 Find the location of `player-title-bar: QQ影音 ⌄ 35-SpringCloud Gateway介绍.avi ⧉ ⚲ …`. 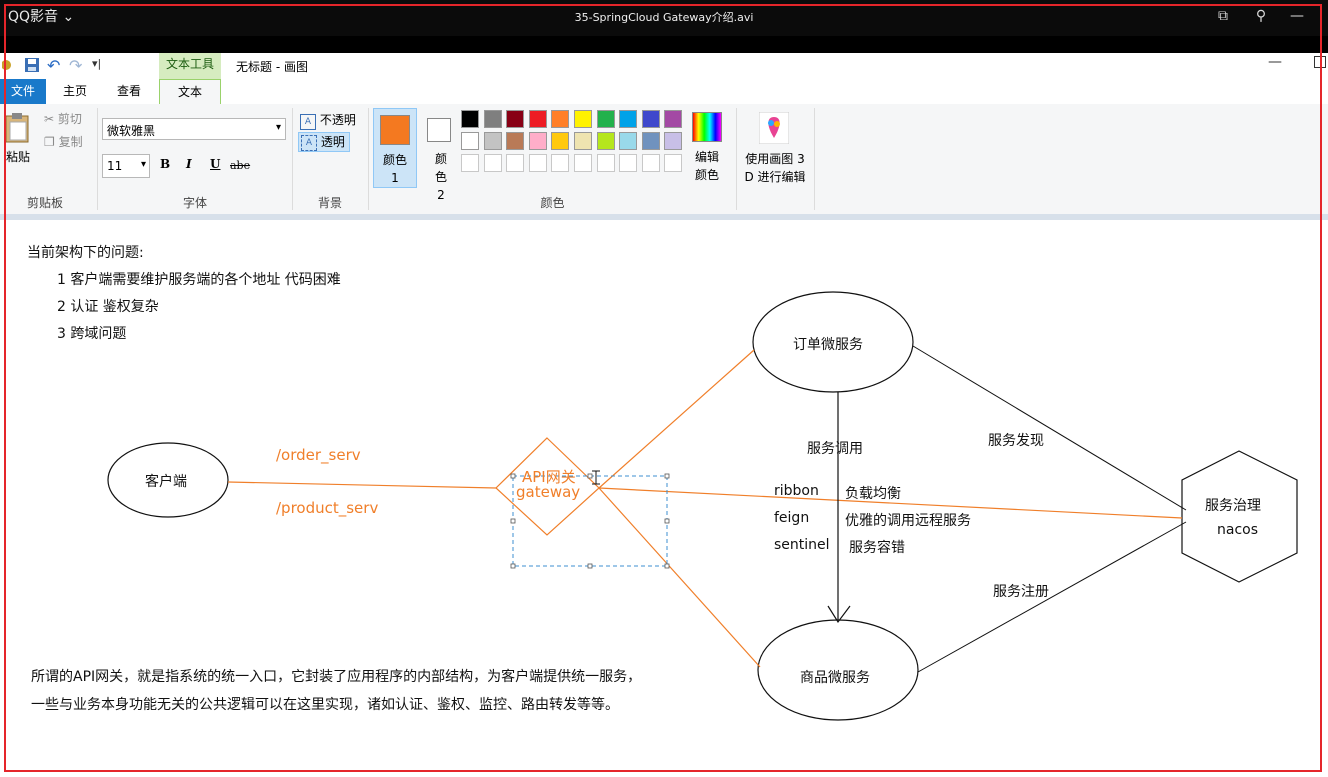

player-title-bar: QQ影音 ⌄ 35-SpringCloud Gateway介绍.avi ⧉ ⚲ … is located at coordinates (664, 18).